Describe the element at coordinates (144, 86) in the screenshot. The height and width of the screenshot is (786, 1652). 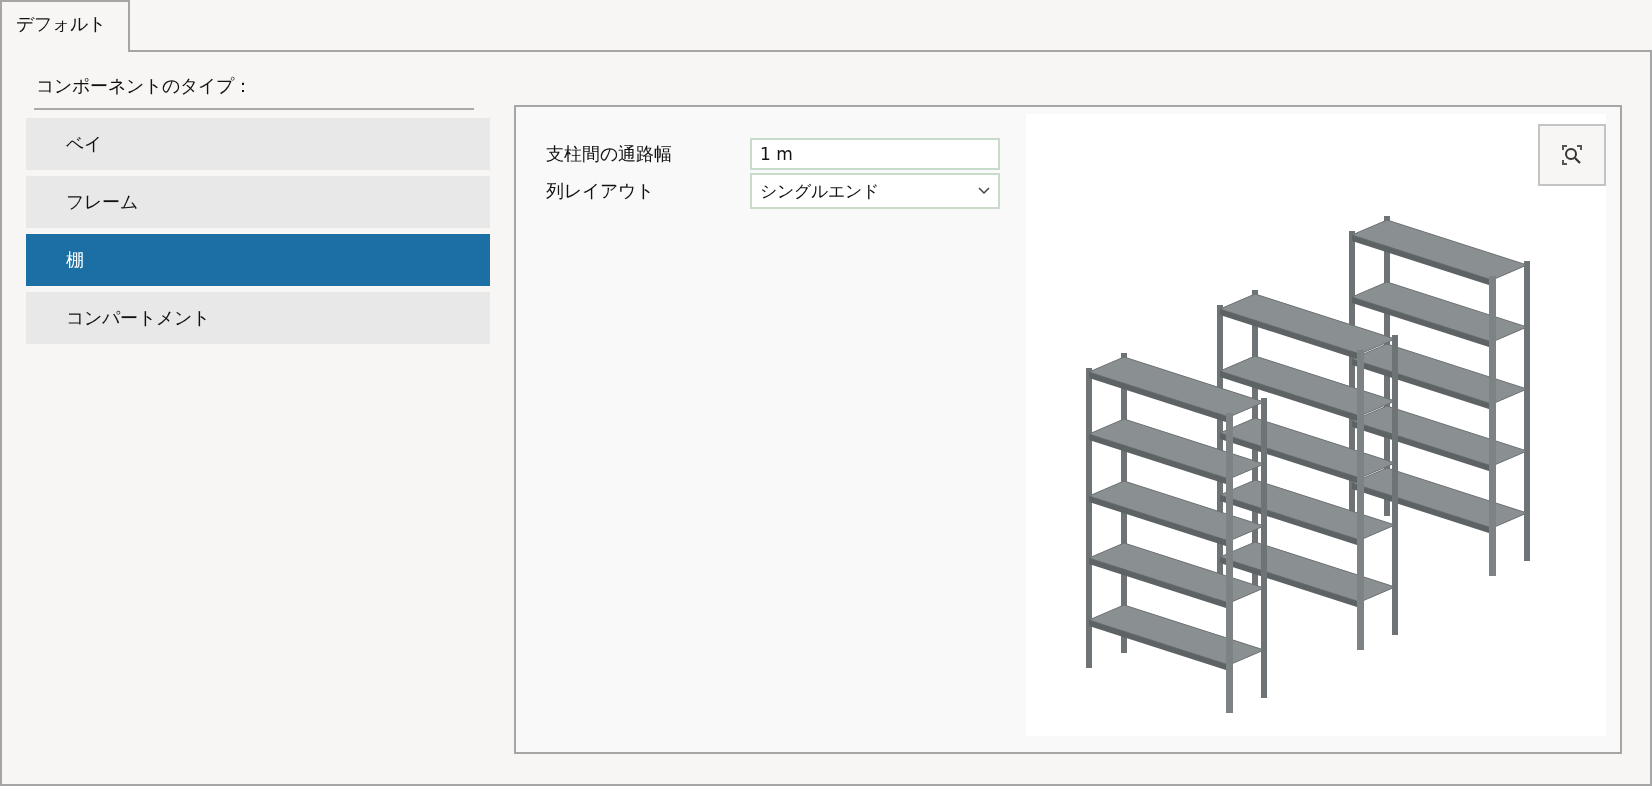
I see `section-label: コンポーネントのタイプ：` at that location.